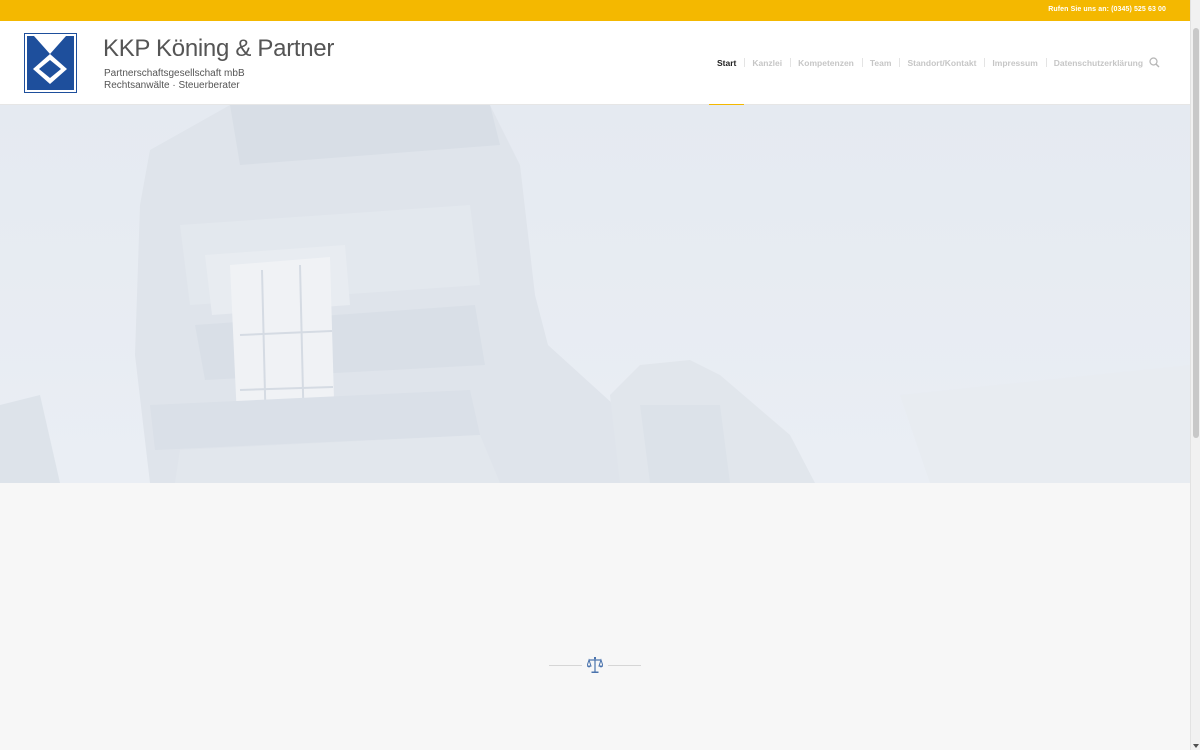 This screenshot has width=1200, height=750. I want to click on scale-icon, so click(595, 665).